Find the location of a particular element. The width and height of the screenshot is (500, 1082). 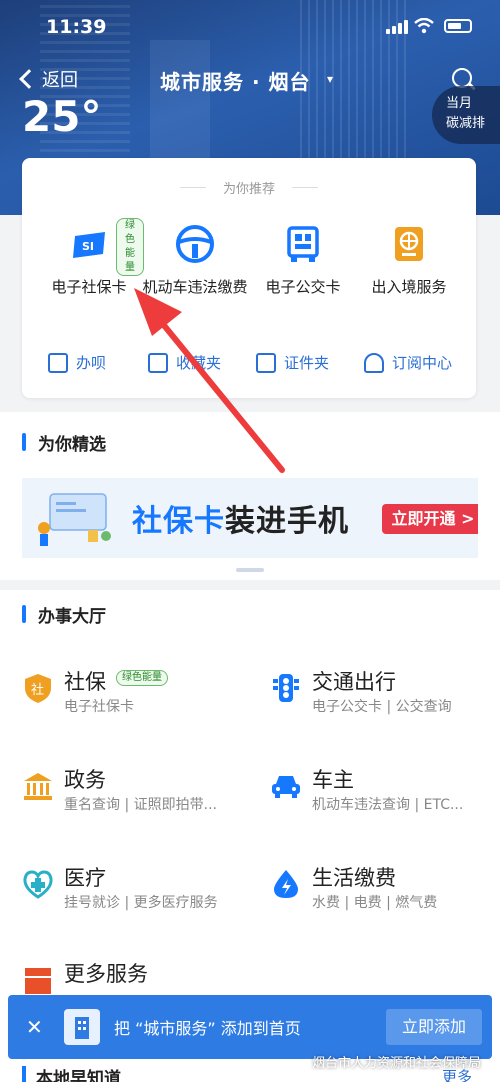

banner-rest: 装进手机 is located at coordinates (287, 521).